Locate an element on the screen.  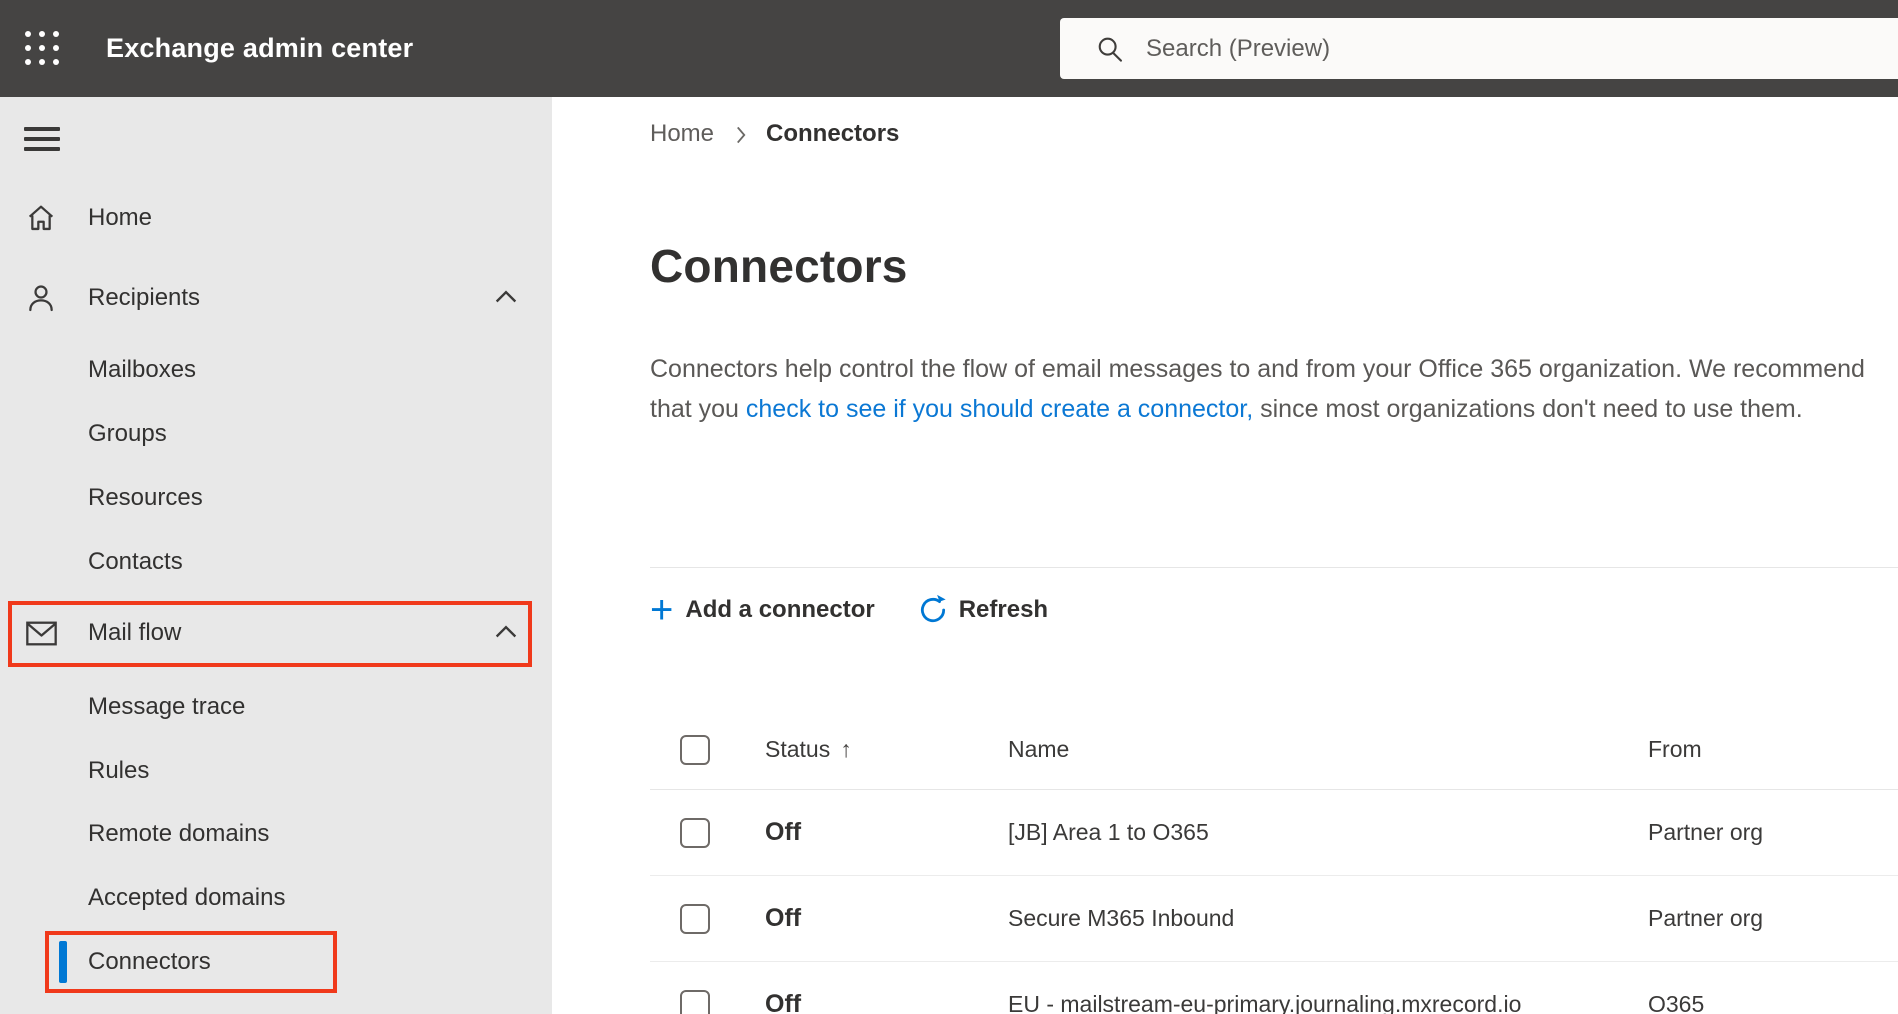
hamburger-icon is located at coordinates (42, 129).